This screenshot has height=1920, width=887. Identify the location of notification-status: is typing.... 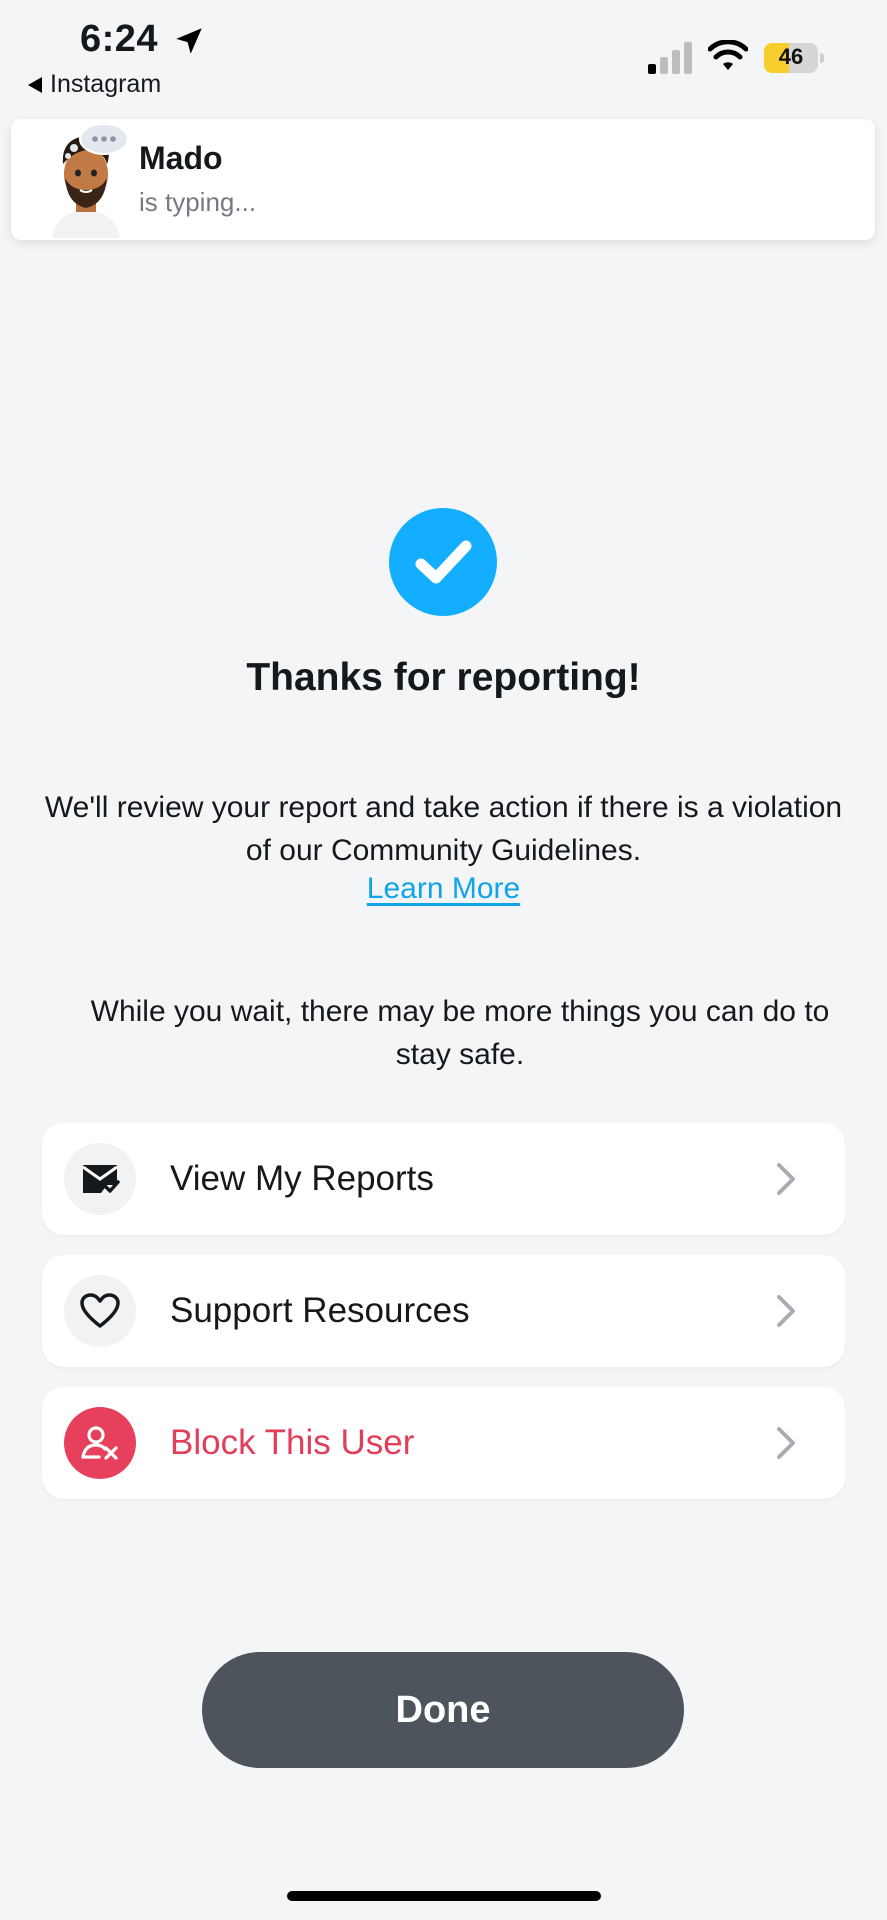
(198, 202).